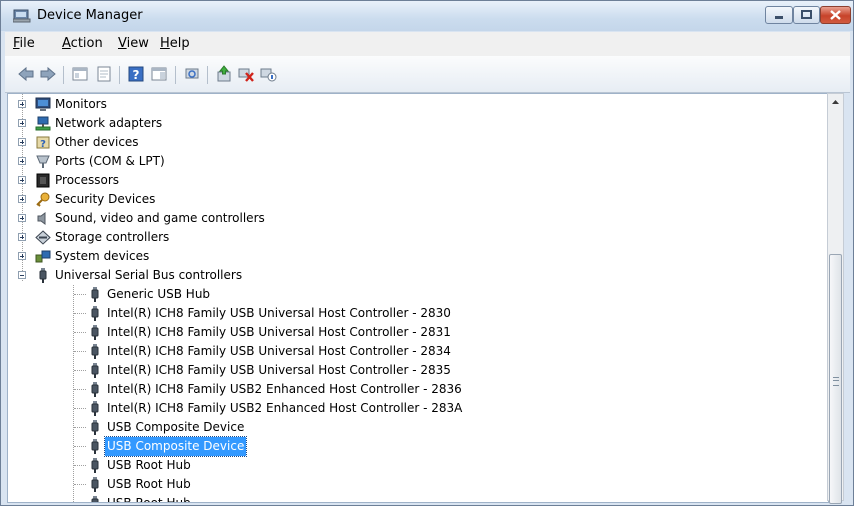 Image resolution: width=854 pixels, height=506 pixels. I want to click on menu-help: Help, so click(175, 43).